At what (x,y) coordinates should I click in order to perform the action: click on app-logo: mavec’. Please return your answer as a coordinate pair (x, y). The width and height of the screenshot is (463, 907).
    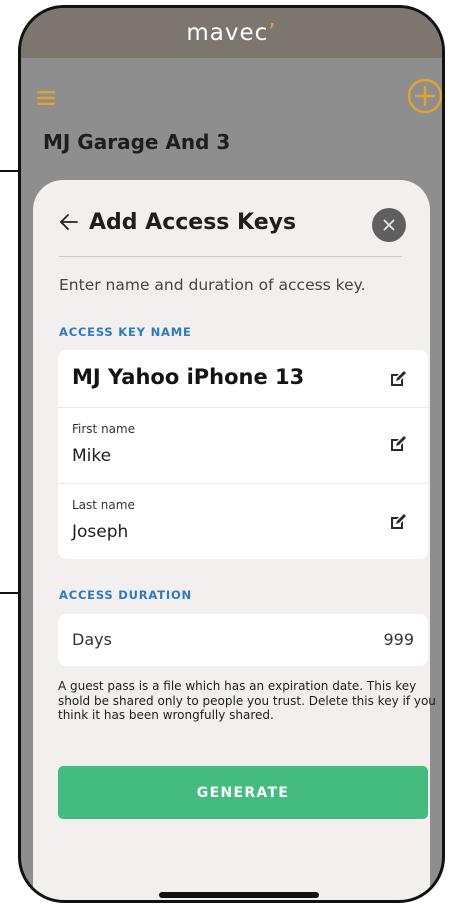
    Looking at the image, I should click on (231, 33).